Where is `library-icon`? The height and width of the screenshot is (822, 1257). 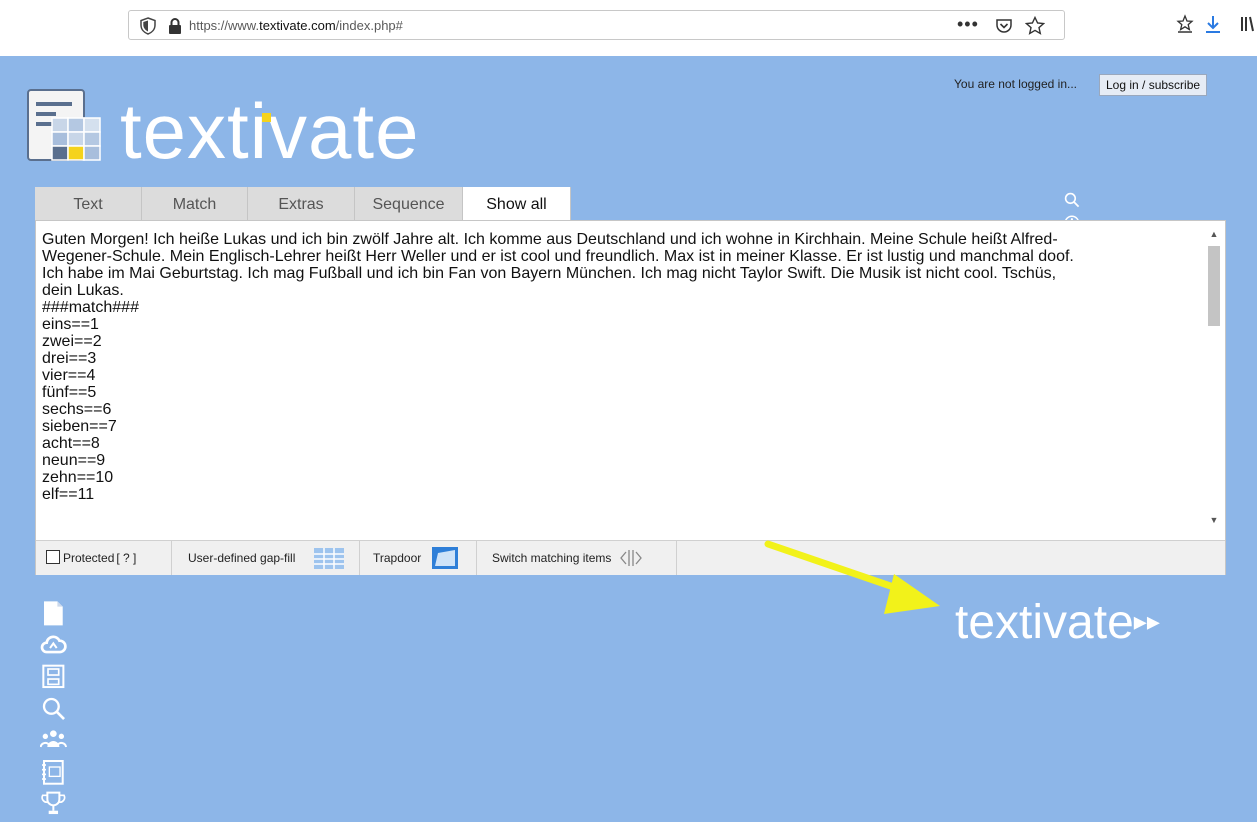
library-icon is located at coordinates (1247, 24).